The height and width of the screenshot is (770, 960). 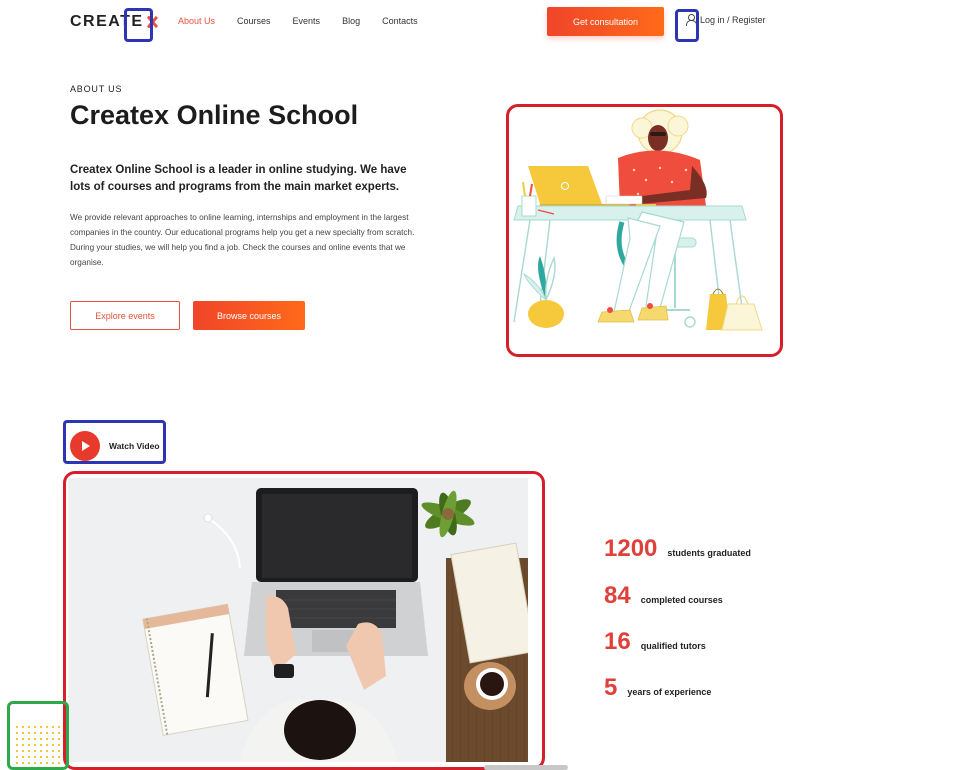 I want to click on annotation-box-watch-video, so click(x=114, y=442).